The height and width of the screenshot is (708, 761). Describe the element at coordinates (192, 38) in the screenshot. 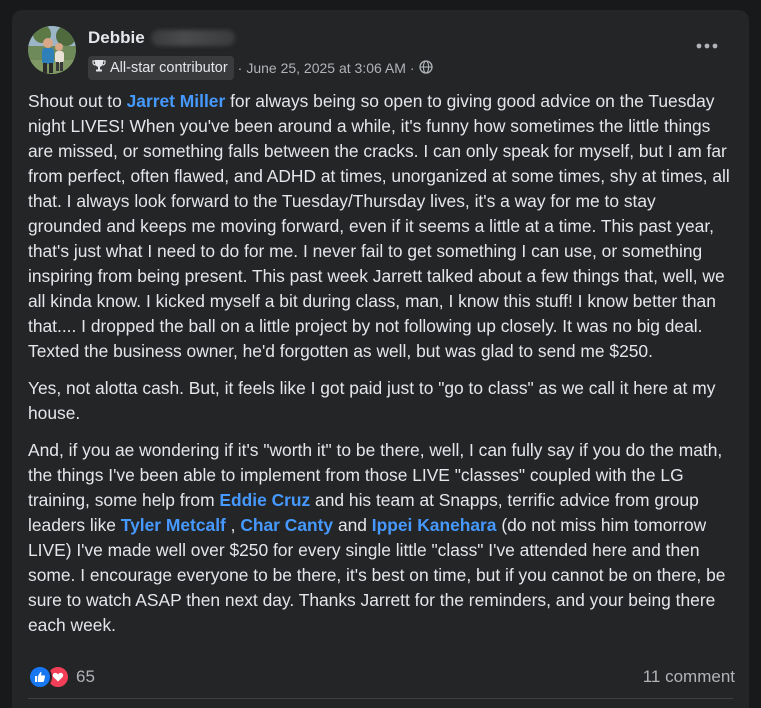

I see `author-last-name-blurred` at that location.